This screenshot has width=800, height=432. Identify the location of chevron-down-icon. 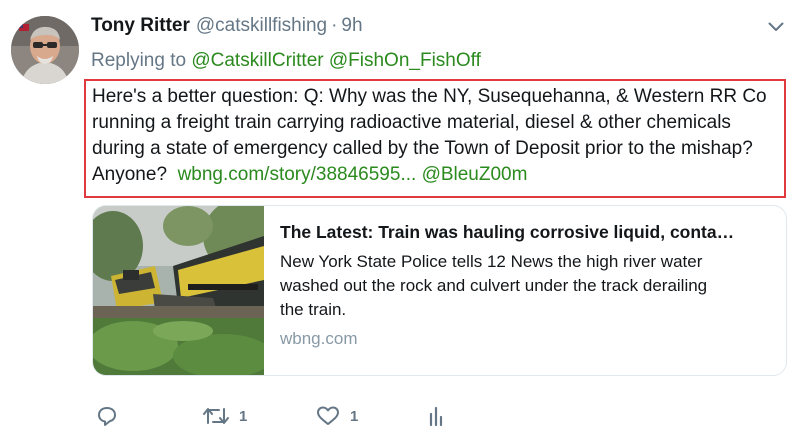
(776, 27).